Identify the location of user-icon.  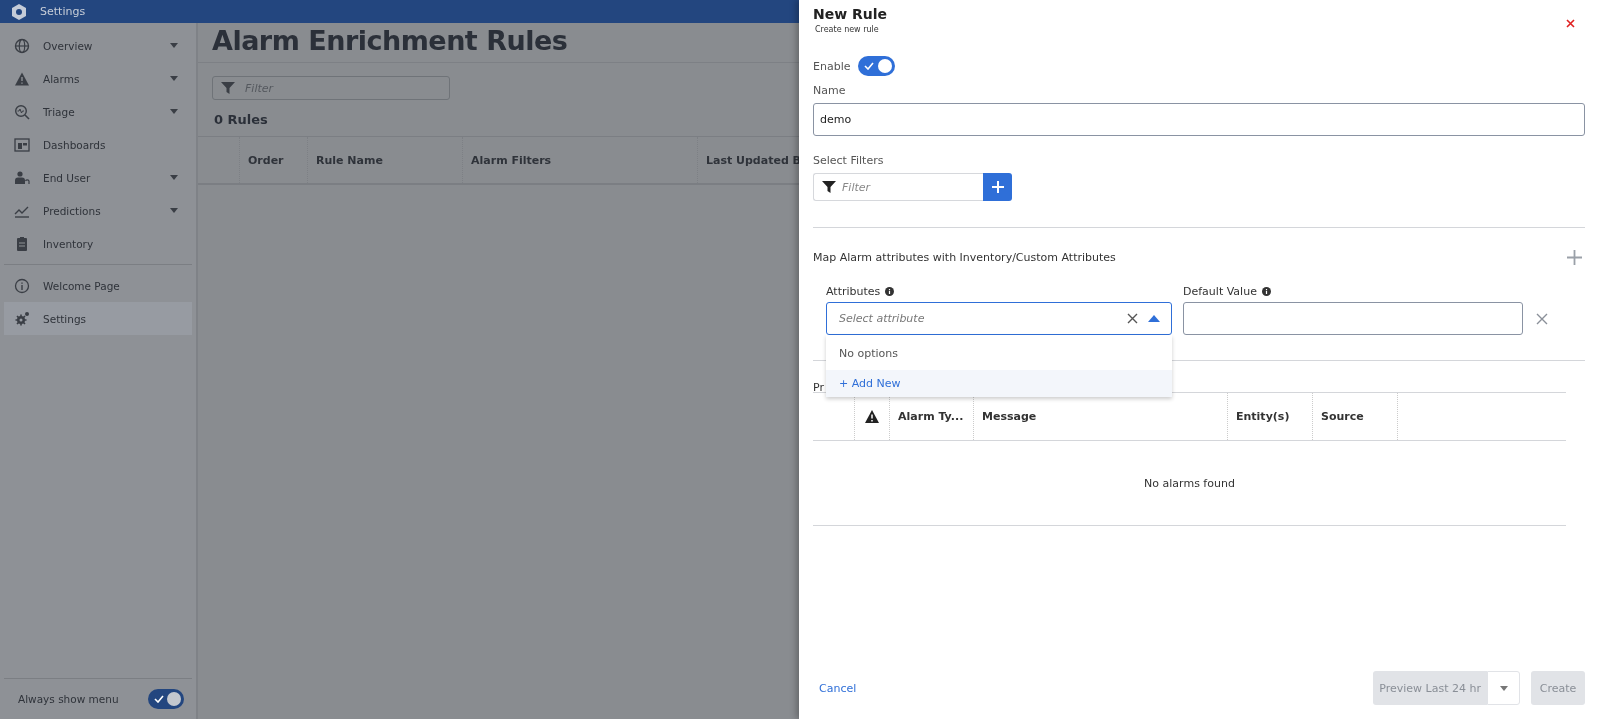
(22, 177).